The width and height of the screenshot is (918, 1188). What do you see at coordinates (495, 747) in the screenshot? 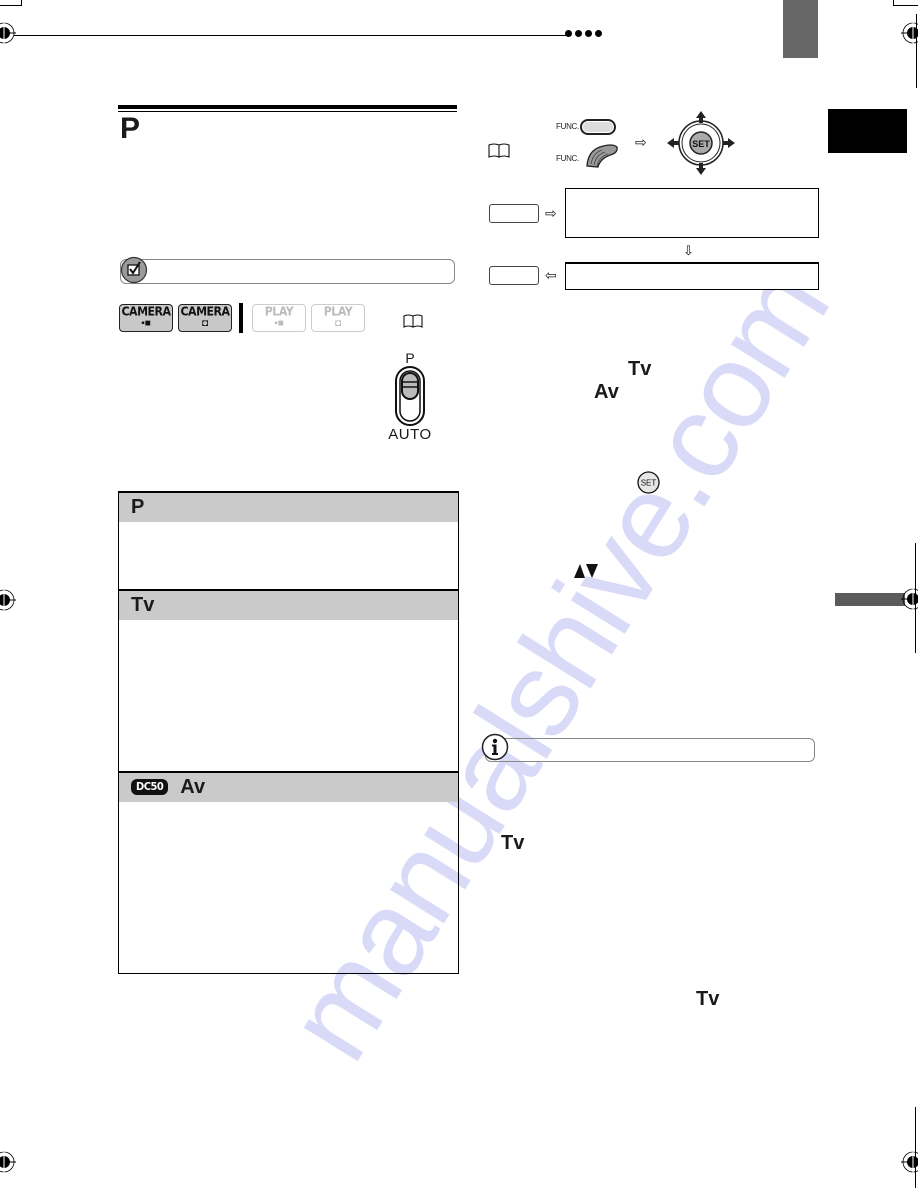
I see `info-icon` at bounding box center [495, 747].